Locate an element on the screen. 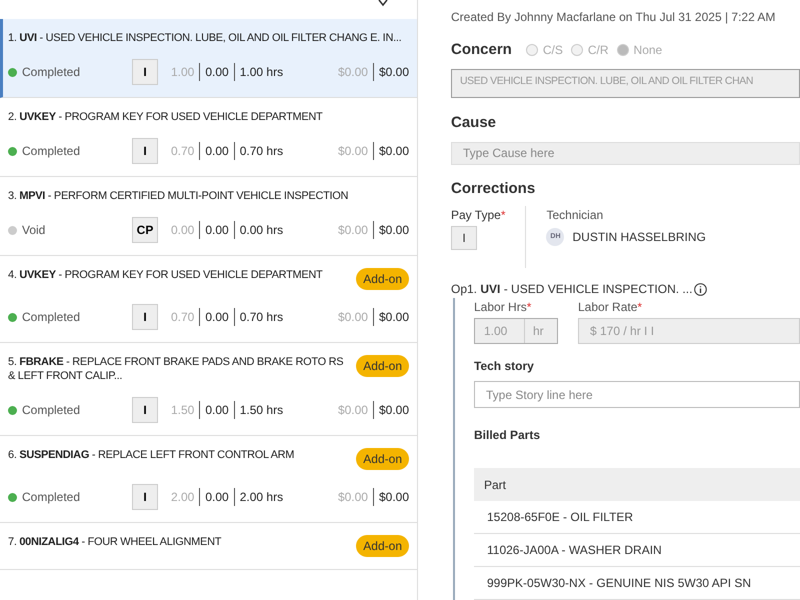 The height and width of the screenshot is (600, 800). created-by-text: Created By Johnny Macfarlane on Thu Jul 31 2025 | 7:22 AM is located at coordinates (613, 17).